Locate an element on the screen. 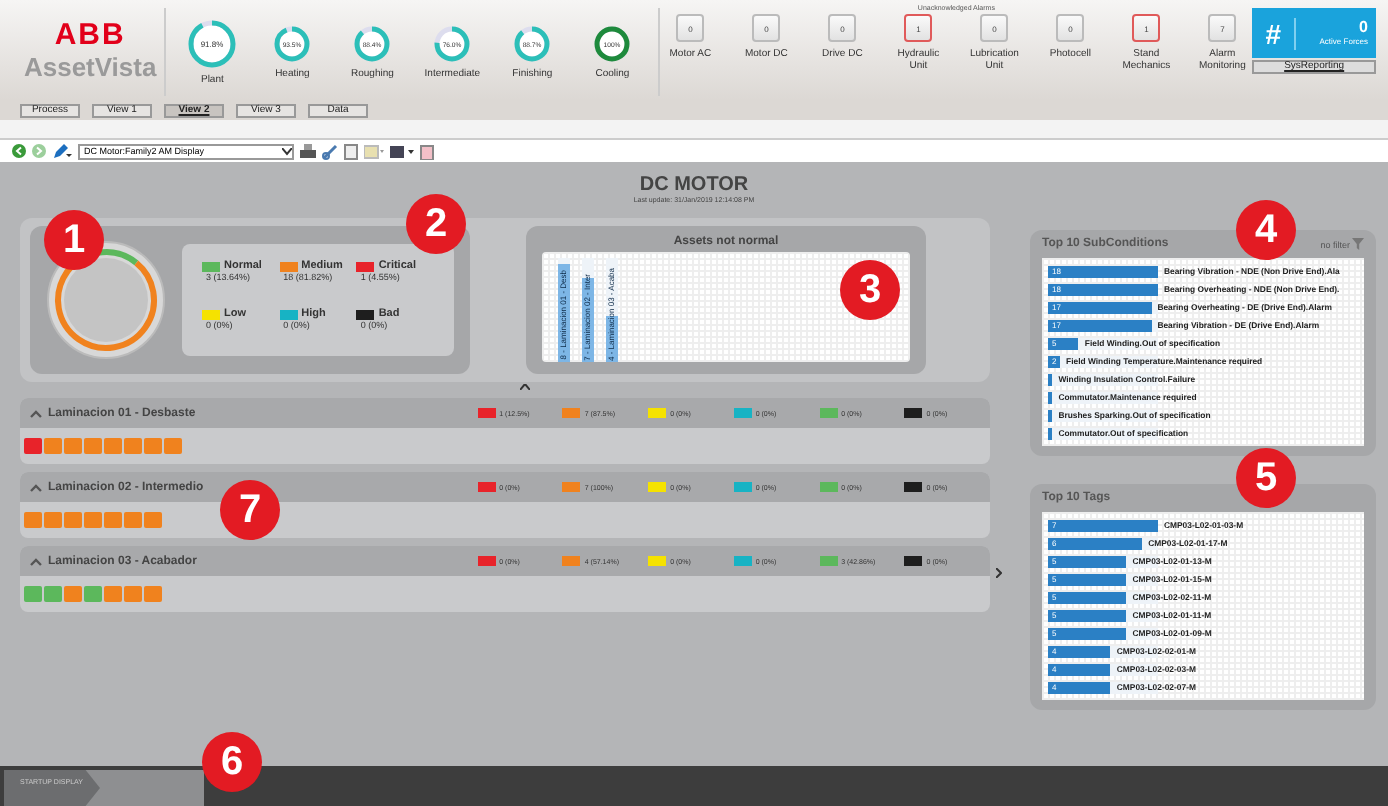 This screenshot has height=806, width=1388. image-icon is located at coordinates (374, 151).